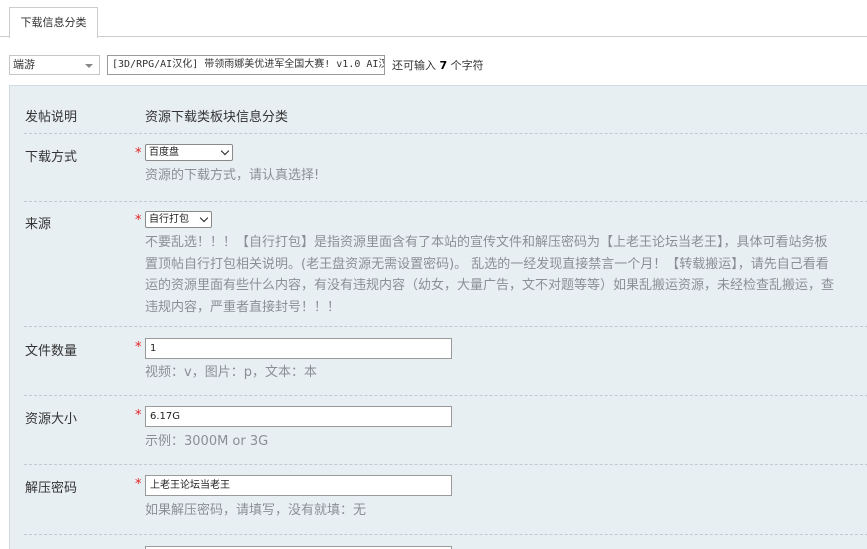  Describe the element at coordinates (51, 157) in the screenshot. I see `download-method-label: 下载方式` at that location.